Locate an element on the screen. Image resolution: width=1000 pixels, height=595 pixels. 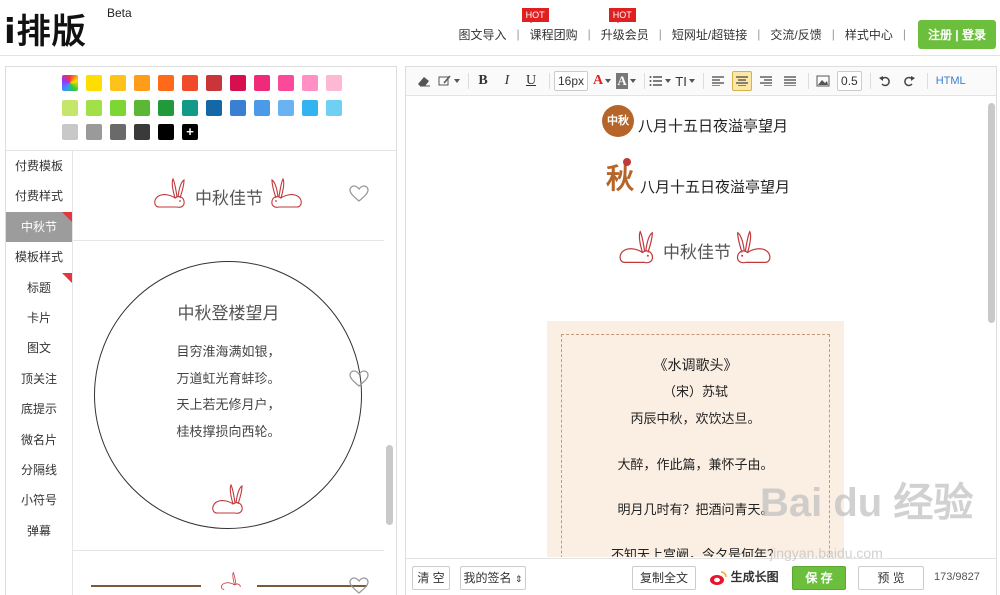
nav-item-import: 图文导入 is located at coordinates (482, 34).